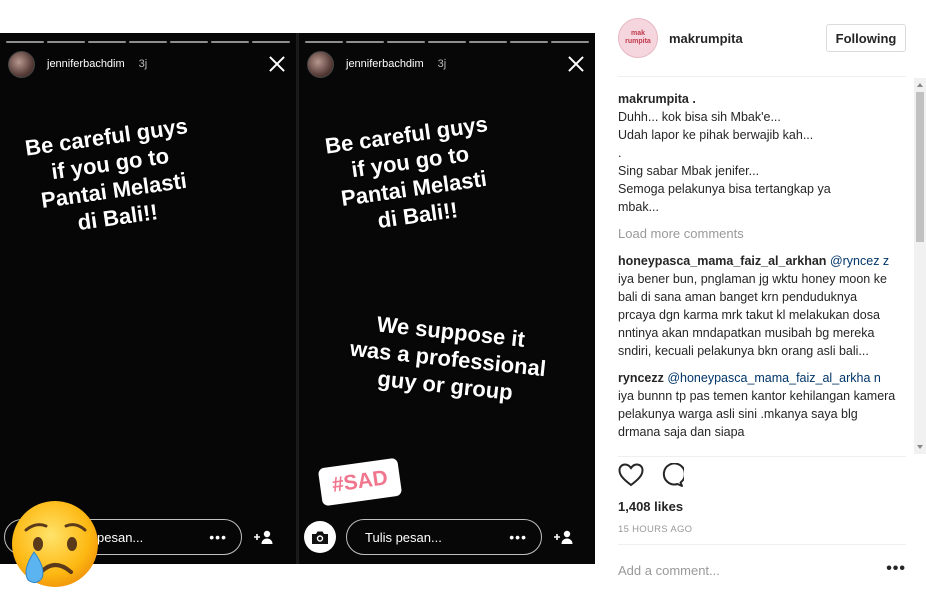 The height and width of the screenshot is (596, 926). I want to click on comments-scrollbar, so click(920, 266).